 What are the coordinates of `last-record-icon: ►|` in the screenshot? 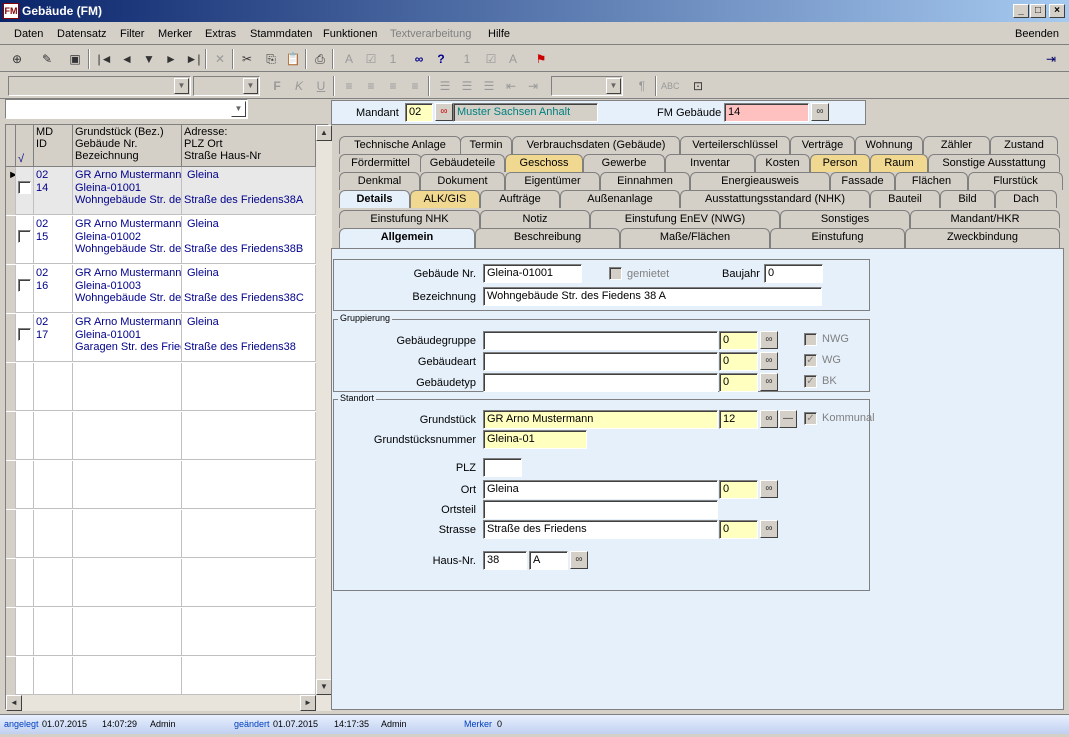 It's located at (193, 59).